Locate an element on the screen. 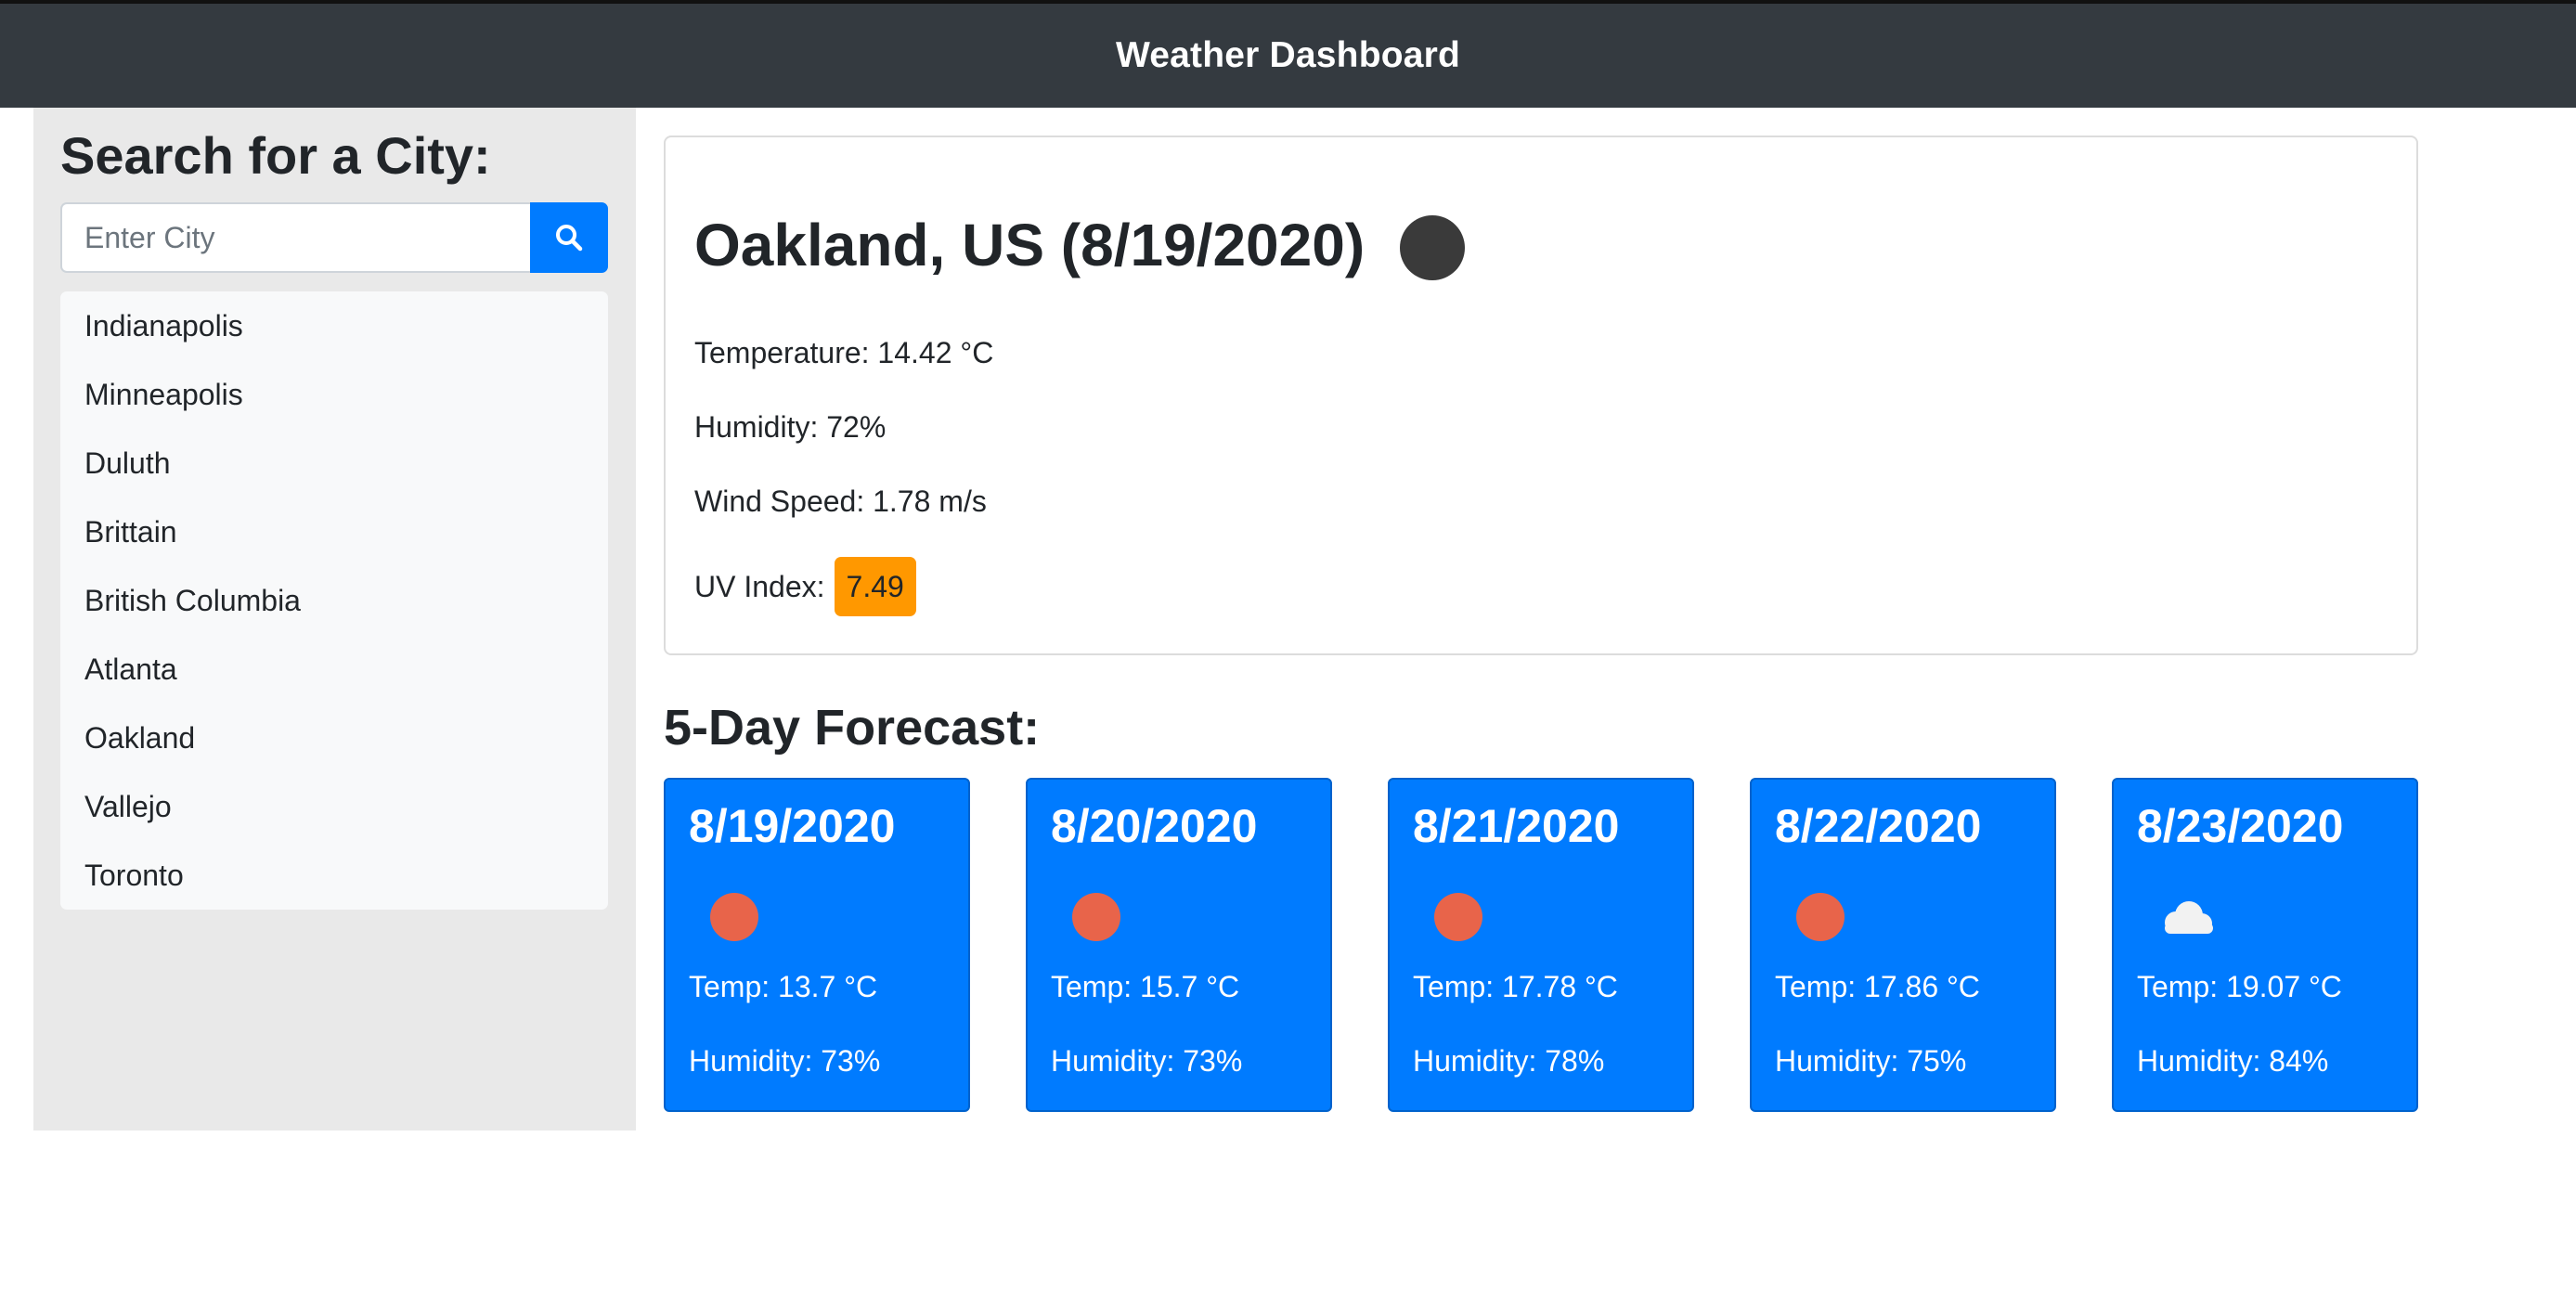 This screenshot has width=2576, height=1305. app-title: Weather Dashboard is located at coordinates (1288, 55).